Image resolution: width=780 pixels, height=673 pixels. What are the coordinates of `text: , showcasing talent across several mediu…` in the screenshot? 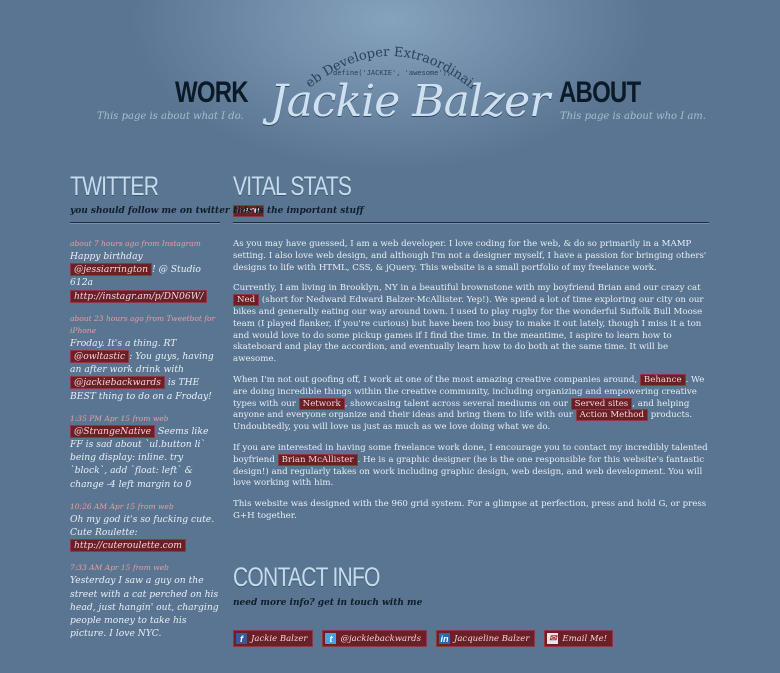 It's located at (457, 403).